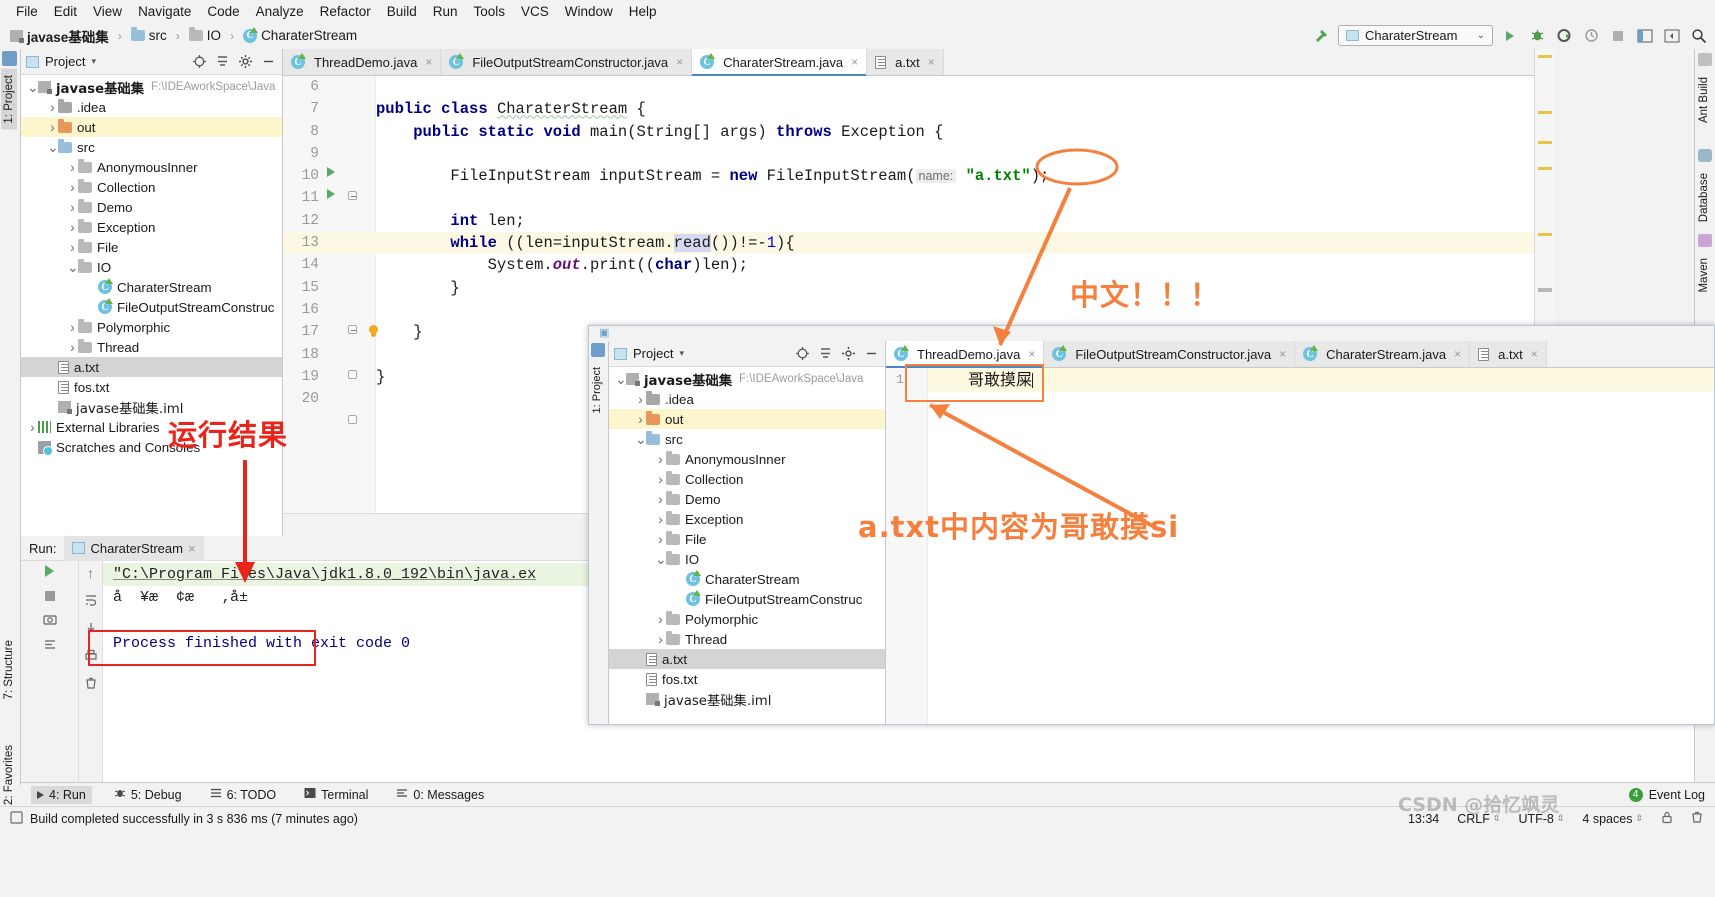 Image resolution: width=1715 pixels, height=897 pixels. Describe the element at coordinates (848, 353) in the screenshot. I see `settings-gear-icon` at that location.